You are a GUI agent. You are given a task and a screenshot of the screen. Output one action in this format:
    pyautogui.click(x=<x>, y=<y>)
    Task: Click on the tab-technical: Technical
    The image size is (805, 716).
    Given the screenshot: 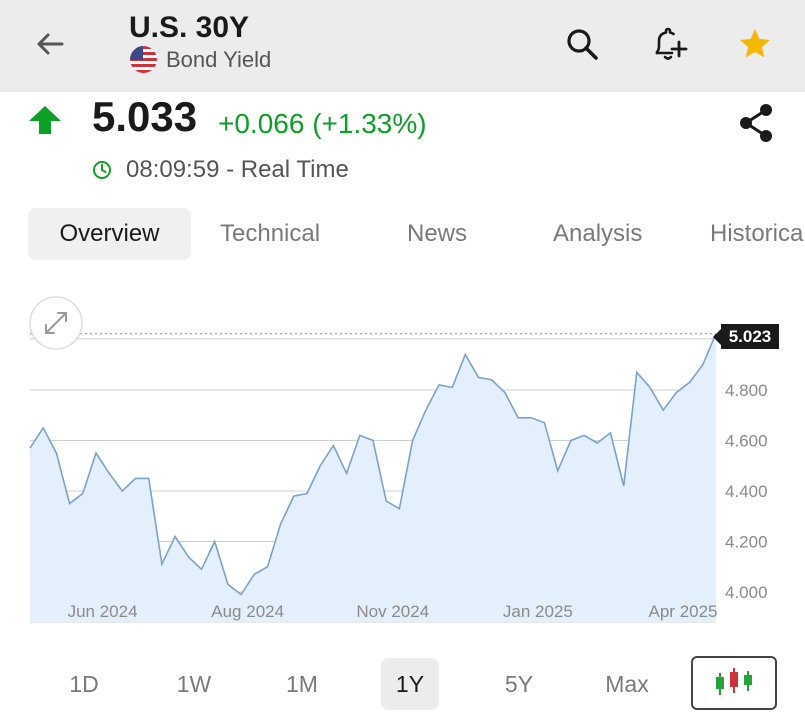 What is the action you would take?
    pyautogui.click(x=270, y=234)
    